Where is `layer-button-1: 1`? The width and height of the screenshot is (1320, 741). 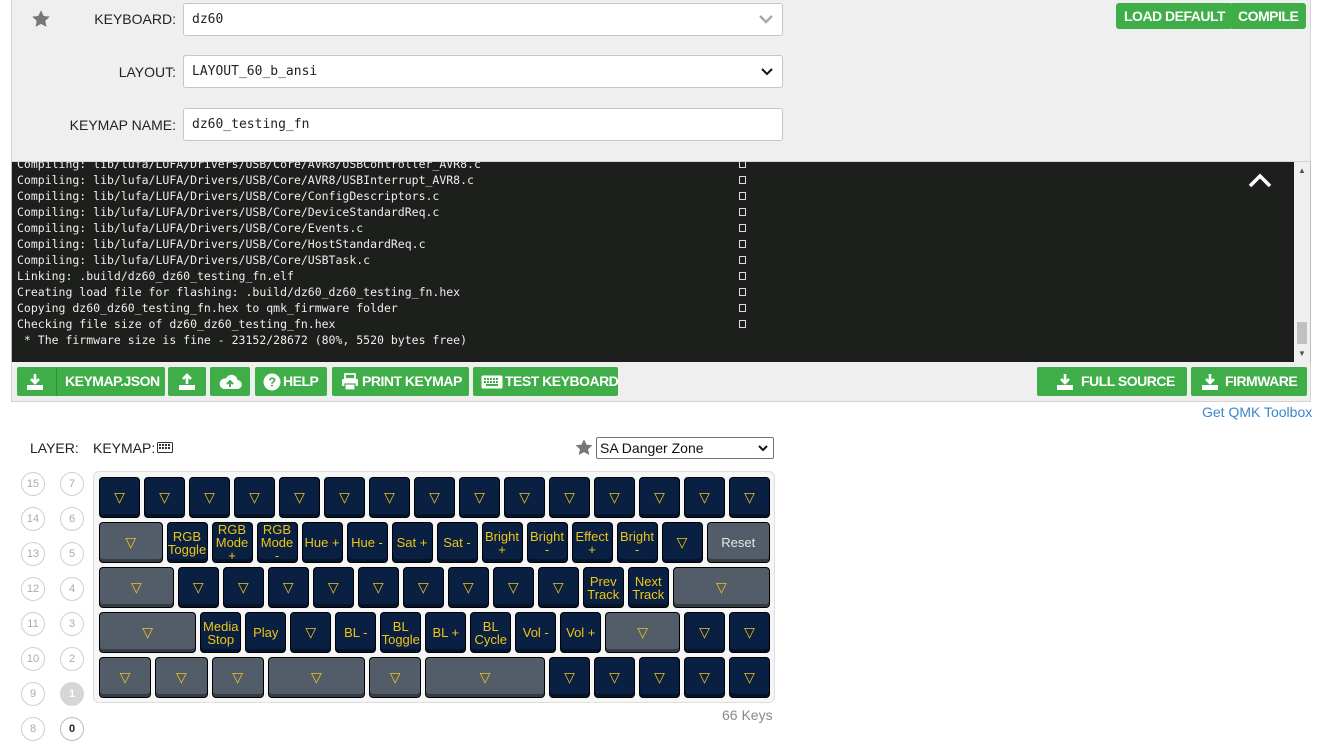 layer-button-1: 1 is located at coordinates (72, 694).